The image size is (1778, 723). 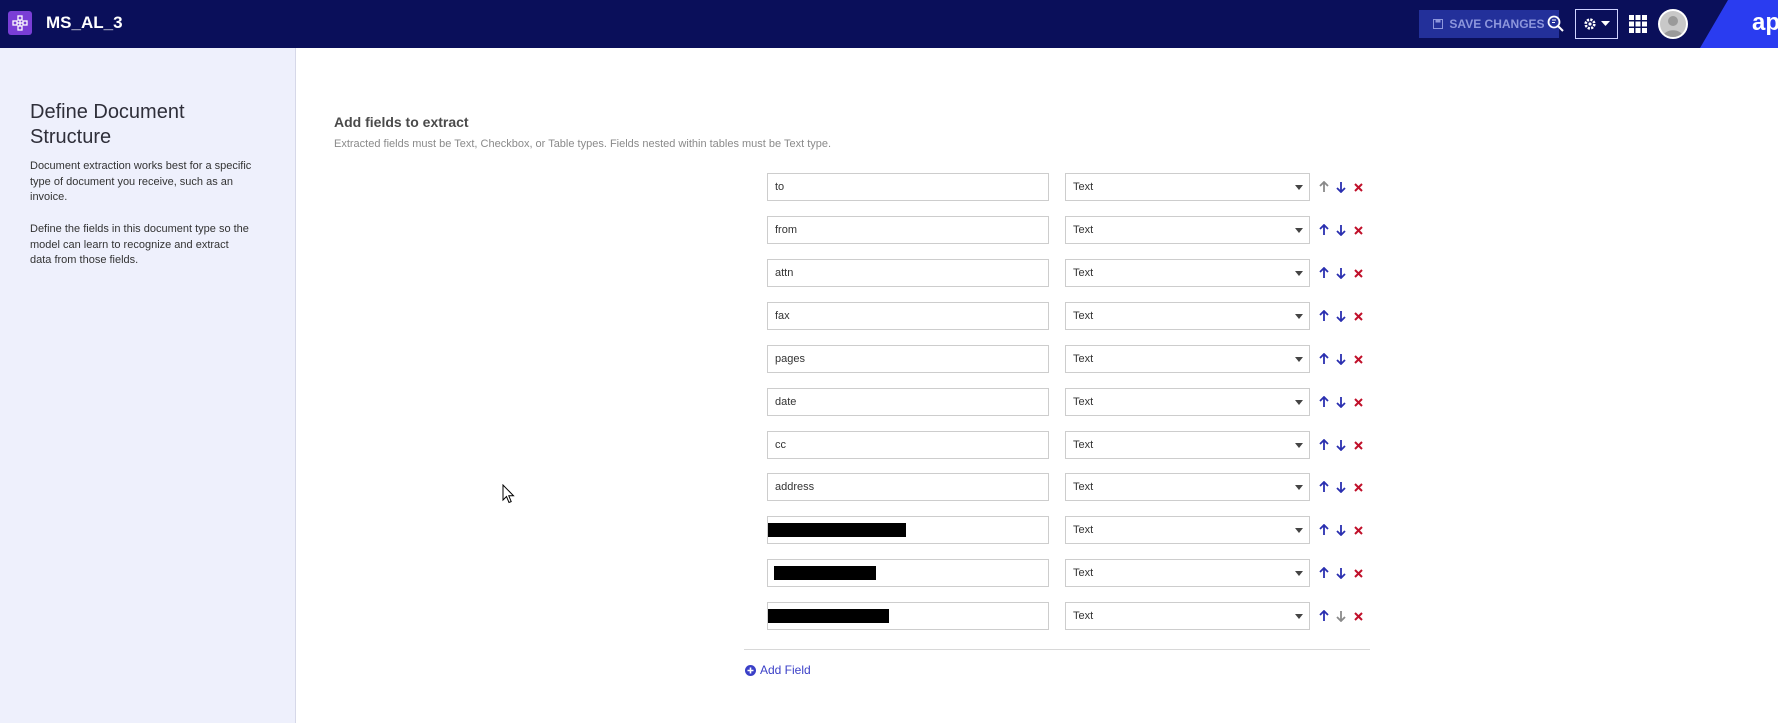 What do you see at coordinates (1739, 24) in the screenshot?
I see `brand-corner: ap` at bounding box center [1739, 24].